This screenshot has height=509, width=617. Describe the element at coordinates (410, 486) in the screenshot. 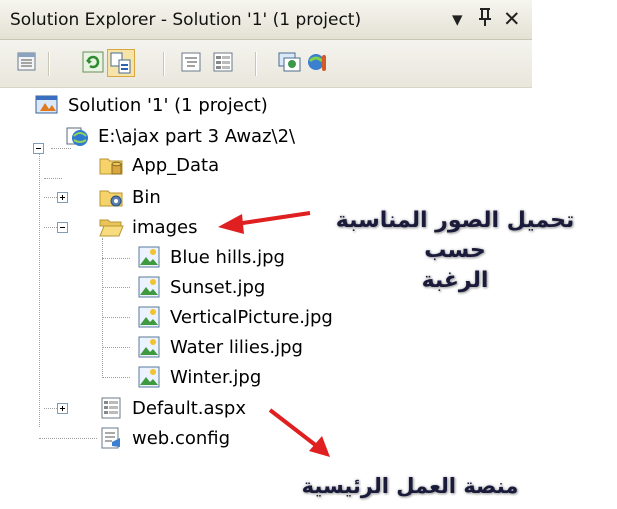

I see `default-annotation: منصة العمل الرئيسية` at that location.